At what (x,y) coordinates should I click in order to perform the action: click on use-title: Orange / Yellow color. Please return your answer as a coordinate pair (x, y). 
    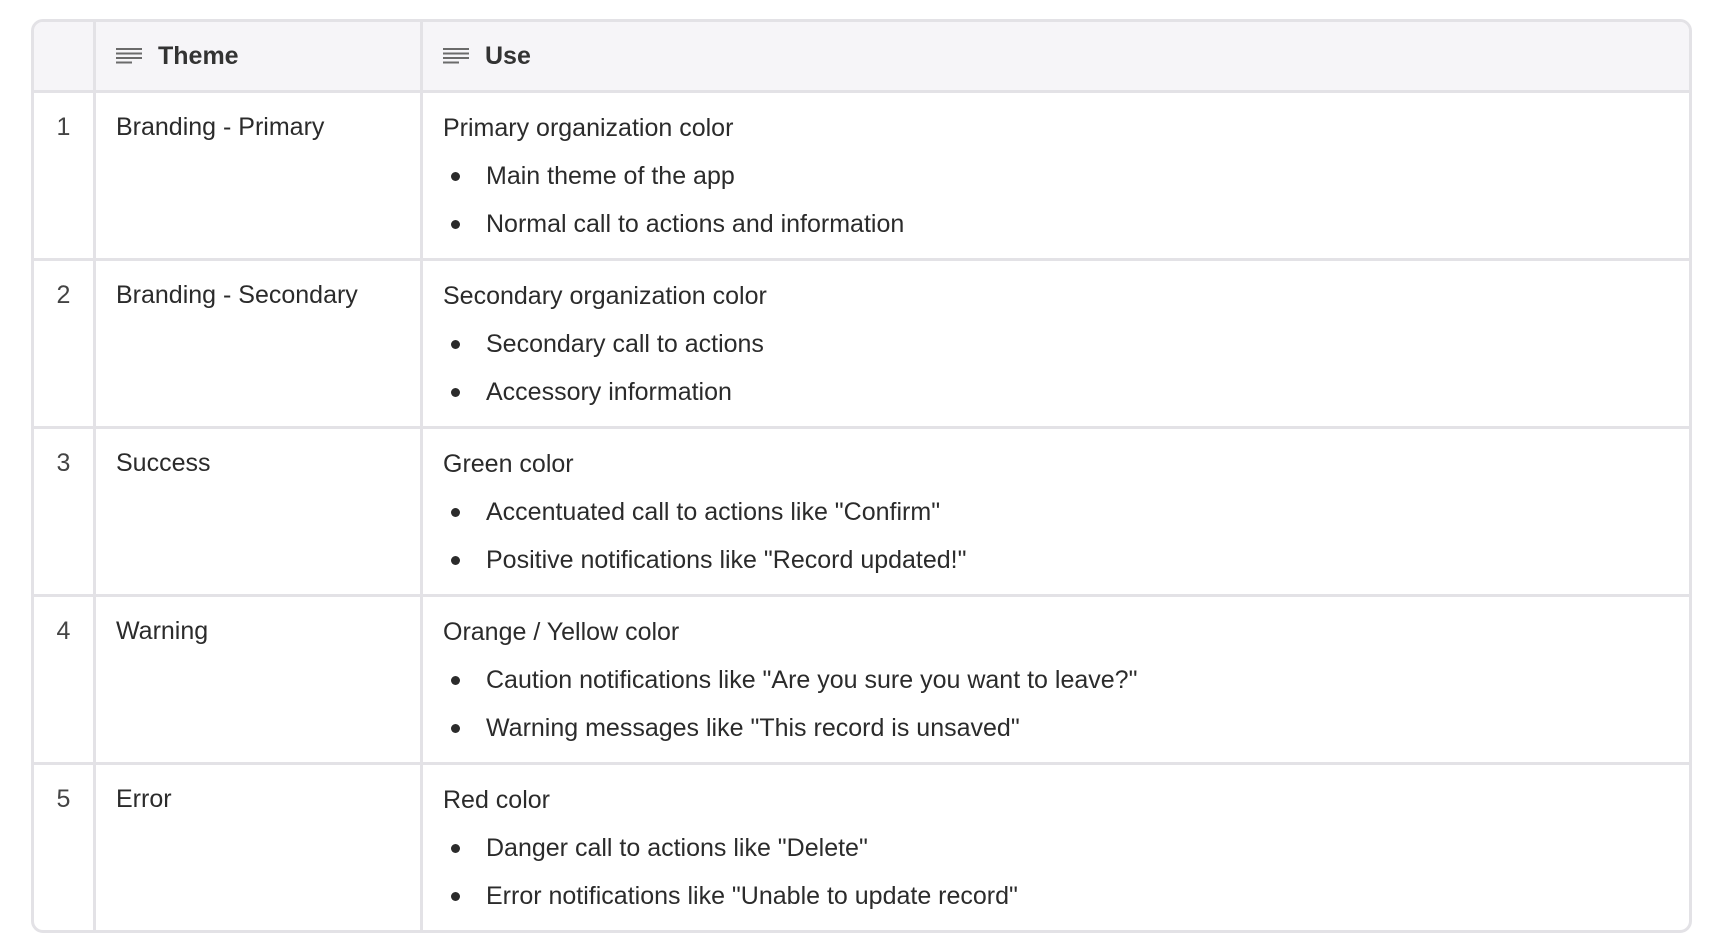
    Looking at the image, I should click on (561, 632).